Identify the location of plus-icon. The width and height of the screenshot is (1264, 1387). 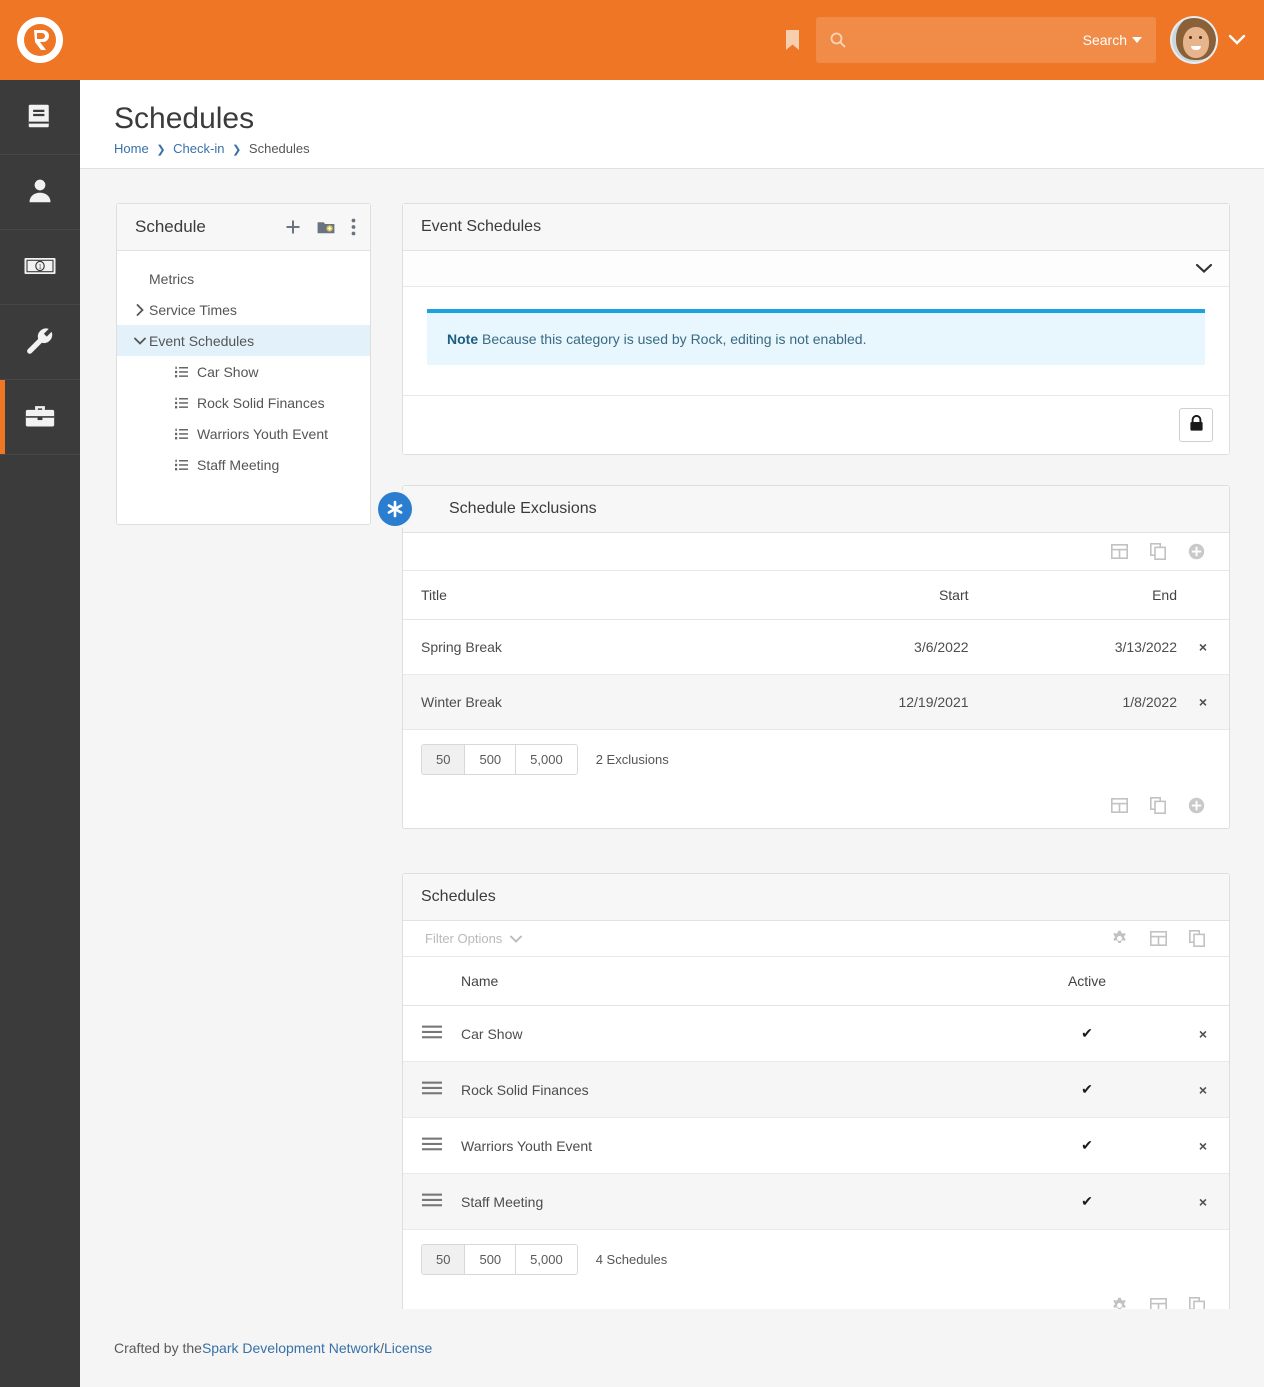
(293, 227).